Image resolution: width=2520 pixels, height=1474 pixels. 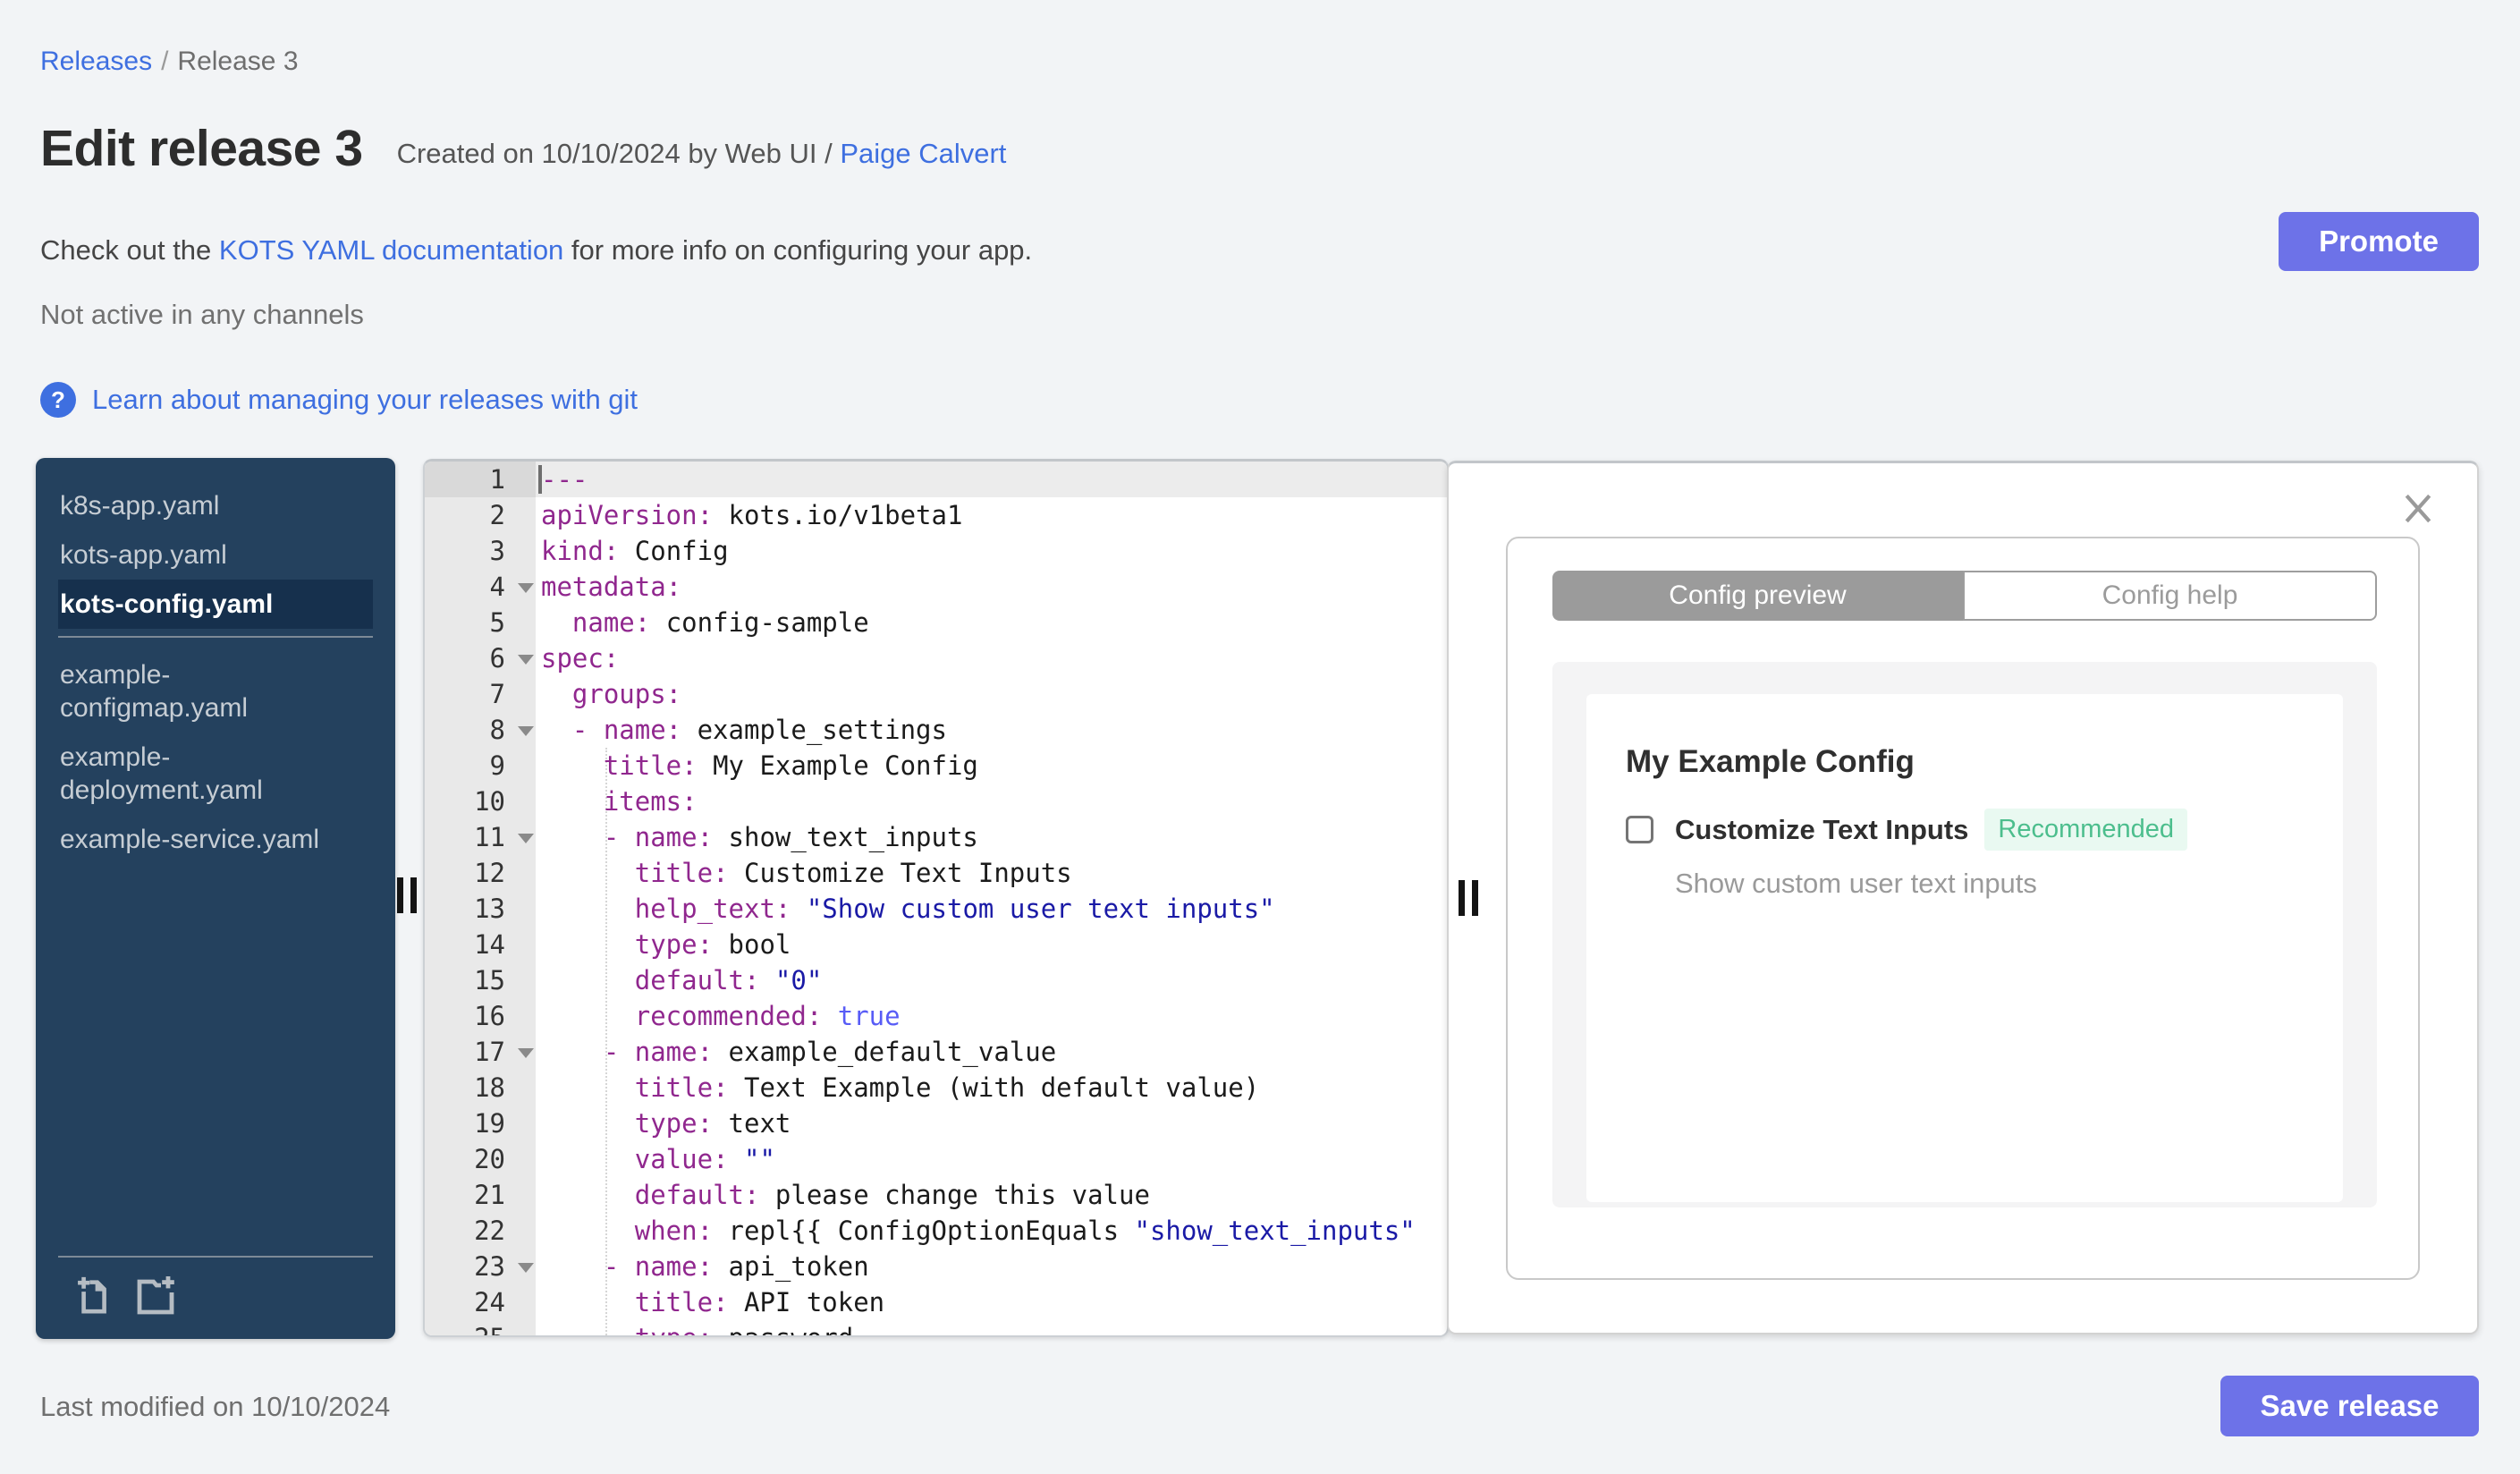 I want to click on code-line-3: kind: Config, so click(x=635, y=551).